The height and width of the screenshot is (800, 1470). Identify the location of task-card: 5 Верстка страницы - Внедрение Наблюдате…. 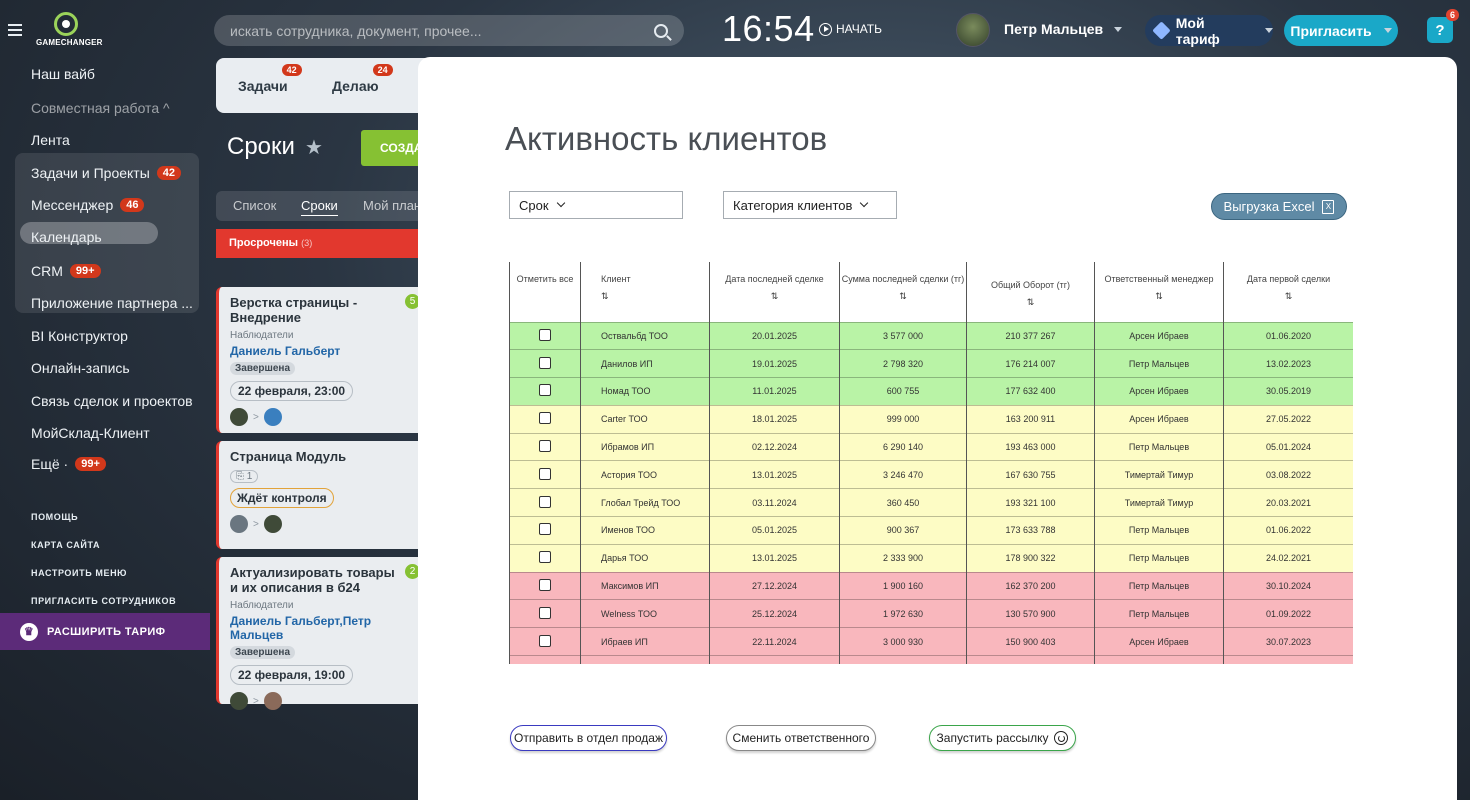
(321, 360).